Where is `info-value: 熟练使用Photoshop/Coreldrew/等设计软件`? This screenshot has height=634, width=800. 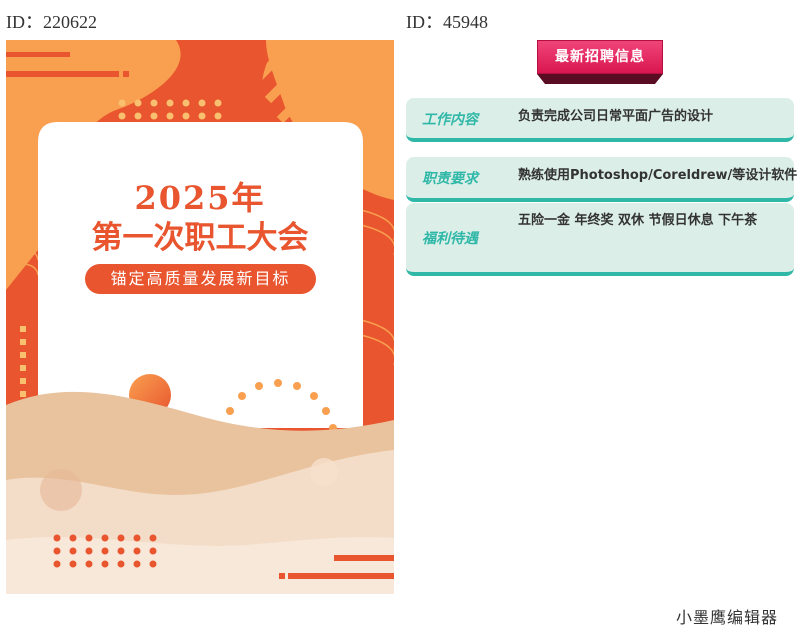
info-value: 熟练使用Photoshop/Coreldrew/等设计软件 is located at coordinates (658, 175).